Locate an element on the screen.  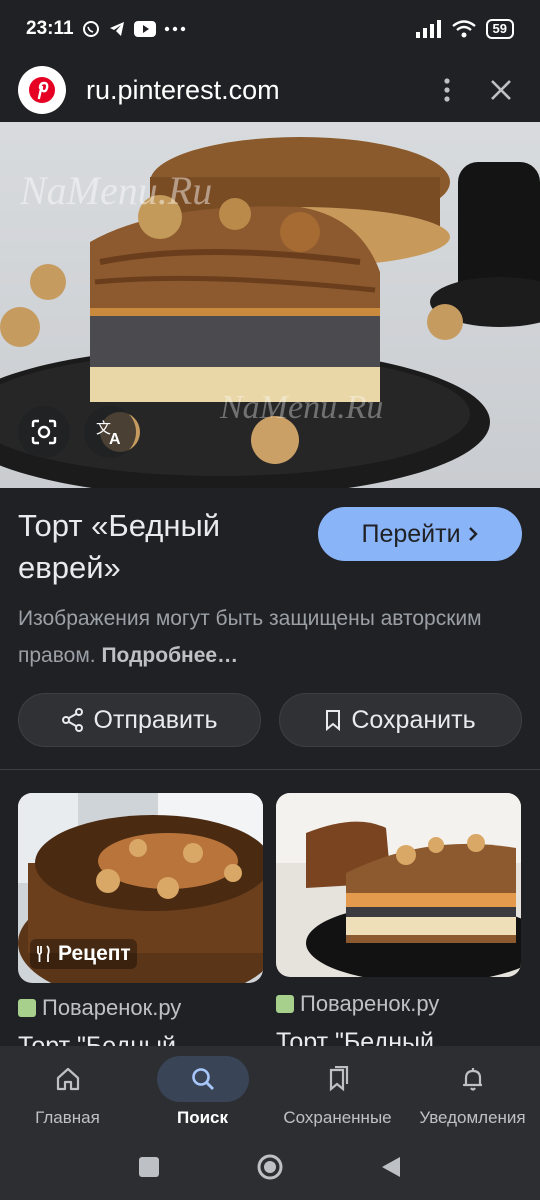
related-card: Рецепт Поваренок.ру Торт "Бедный is located at coordinates (140, 923).